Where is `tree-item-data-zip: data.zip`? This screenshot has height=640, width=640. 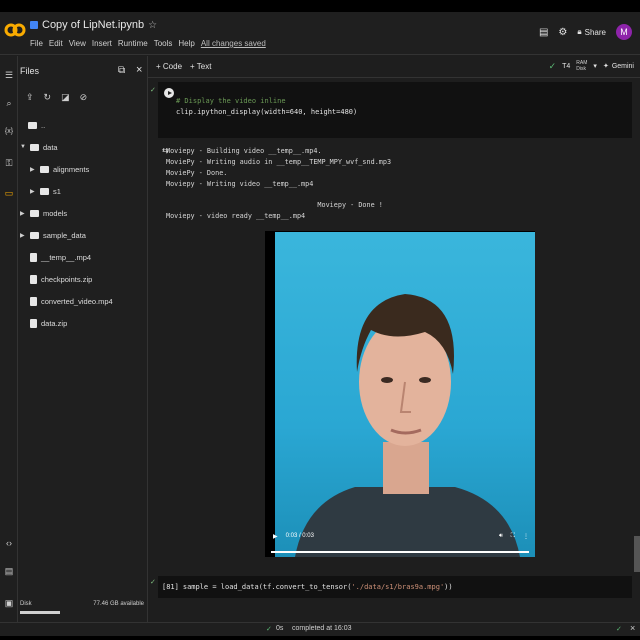 tree-item-data-zip: data.zip is located at coordinates (48, 323).